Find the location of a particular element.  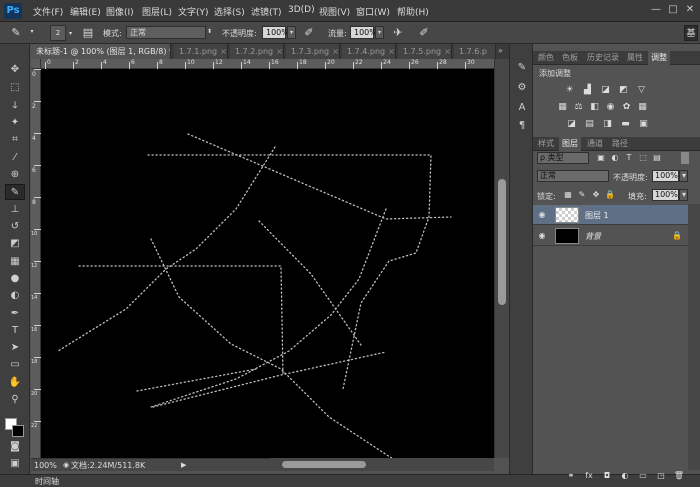

doc-tab: 1.7.1.png × is located at coordinates (201, 51).